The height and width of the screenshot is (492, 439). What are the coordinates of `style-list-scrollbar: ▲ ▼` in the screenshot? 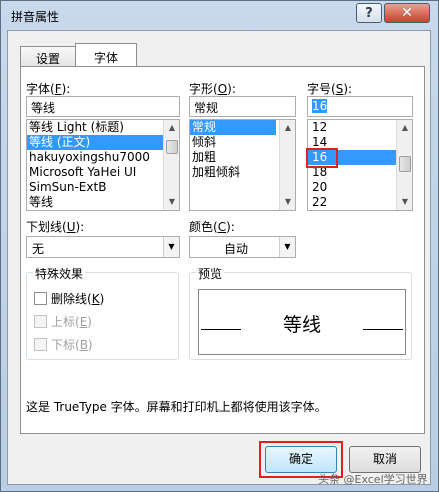 It's located at (287, 165).